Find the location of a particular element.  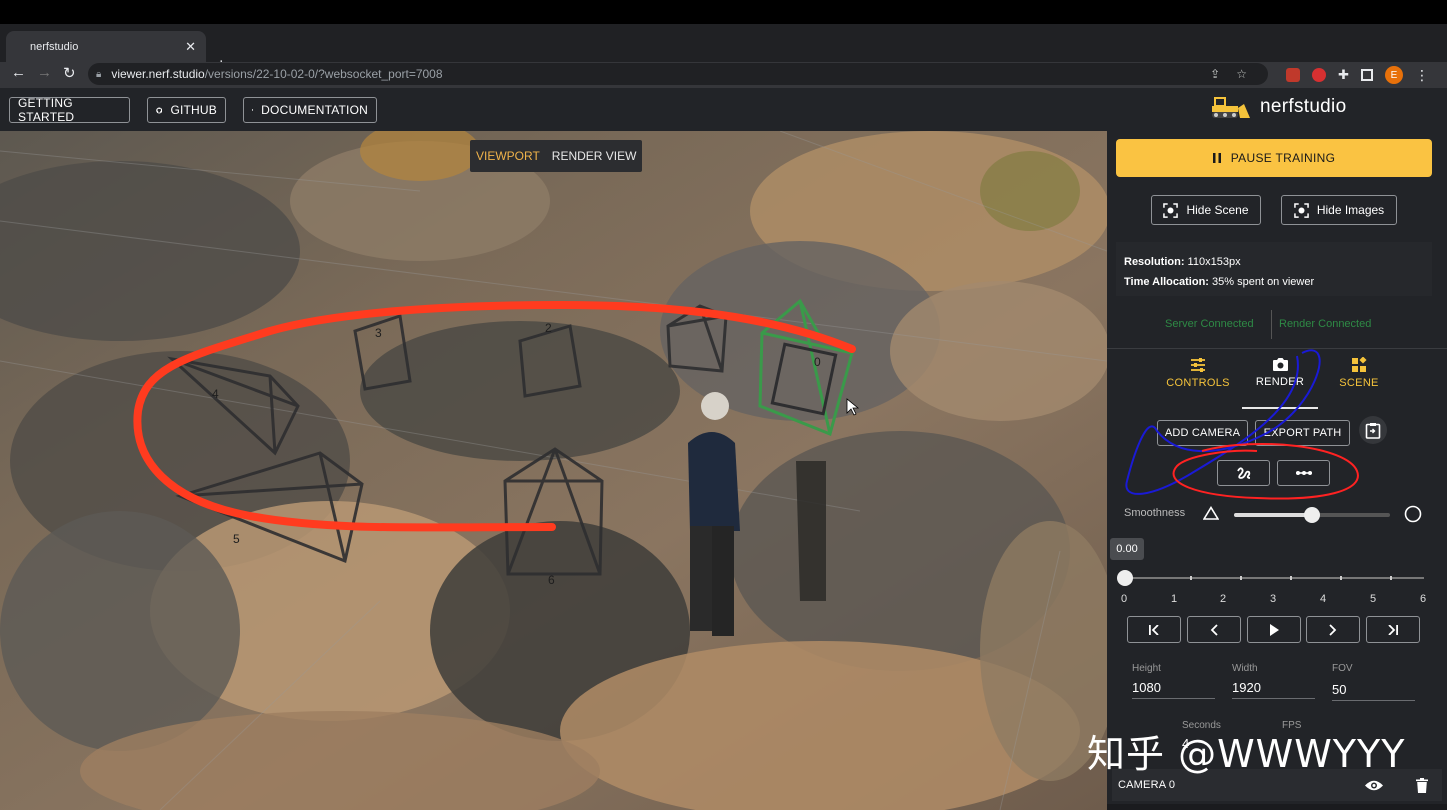

smoothness-label: Smoothness is located at coordinates (1155, 513).